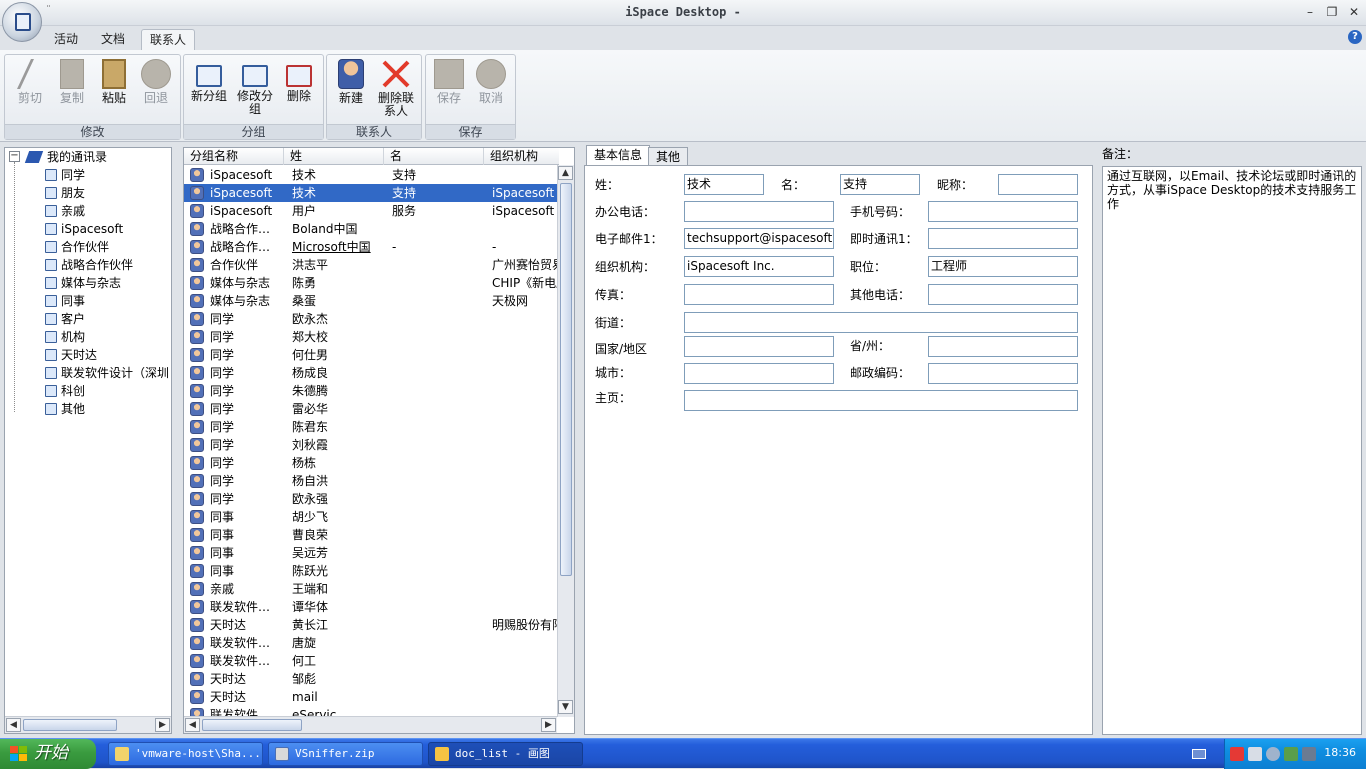 Image resolution: width=1366 pixels, height=769 pixels. I want to click on tree-item: 媒体与杂志, so click(81, 283).